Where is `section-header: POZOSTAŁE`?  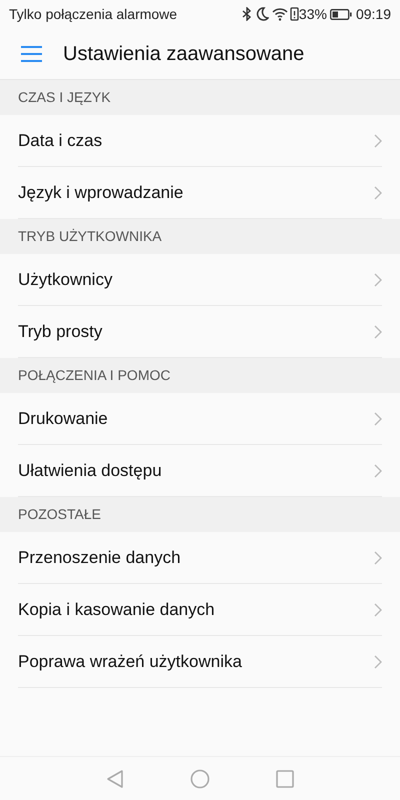
section-header: POZOSTAŁE is located at coordinates (59, 514).